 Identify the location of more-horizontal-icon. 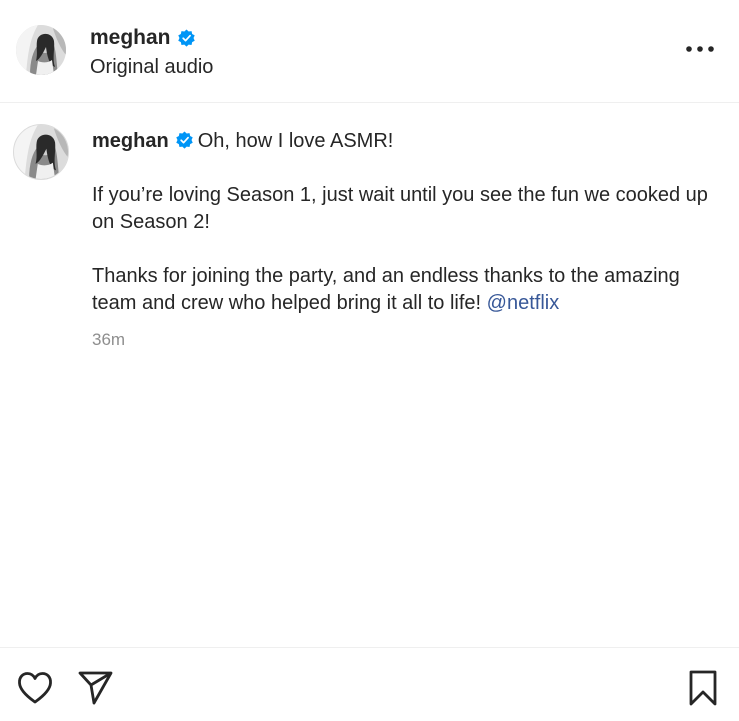
(700, 49).